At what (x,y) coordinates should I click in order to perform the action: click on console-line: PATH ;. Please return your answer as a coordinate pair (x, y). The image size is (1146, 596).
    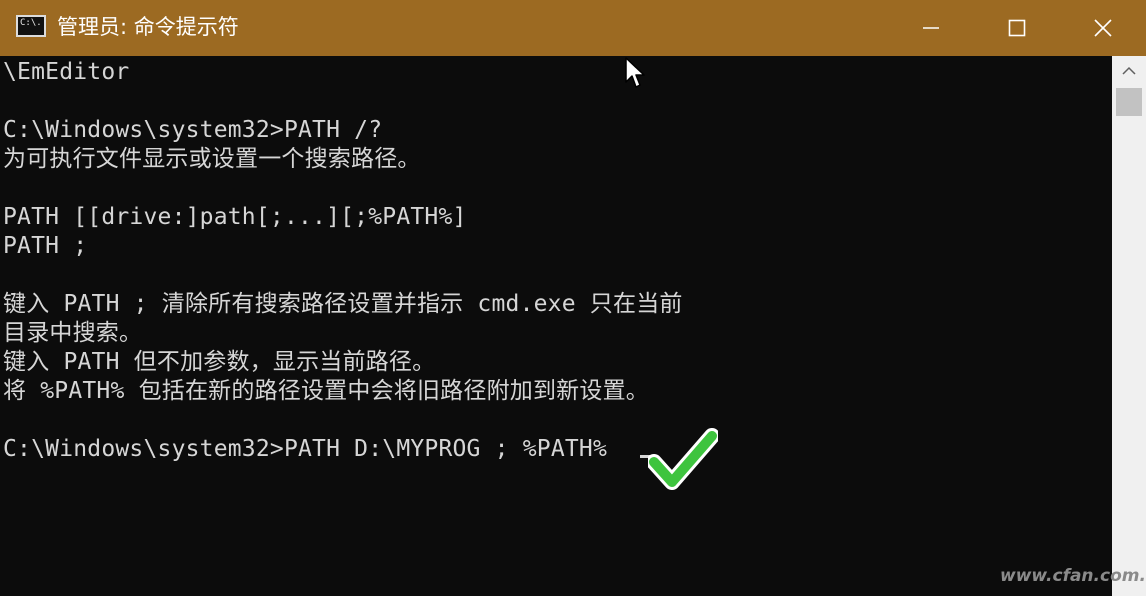
    Looking at the image, I should click on (45, 246).